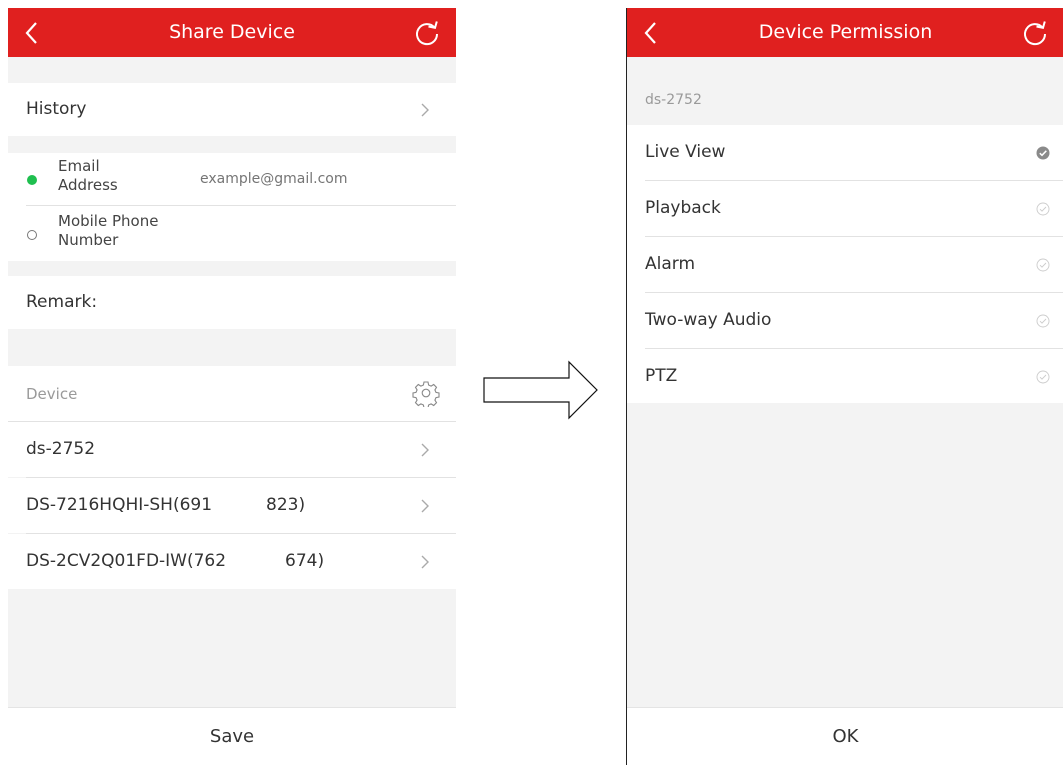 This screenshot has width=1063, height=765. I want to click on history-row: History, so click(232, 109).